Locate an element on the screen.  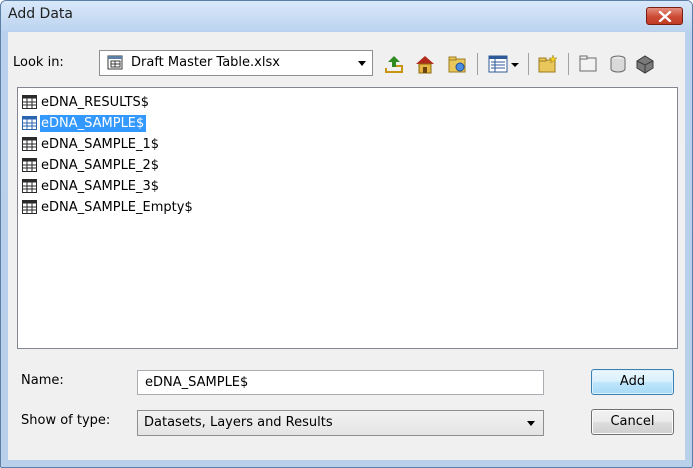
new-item-icon is located at coordinates (588, 63).